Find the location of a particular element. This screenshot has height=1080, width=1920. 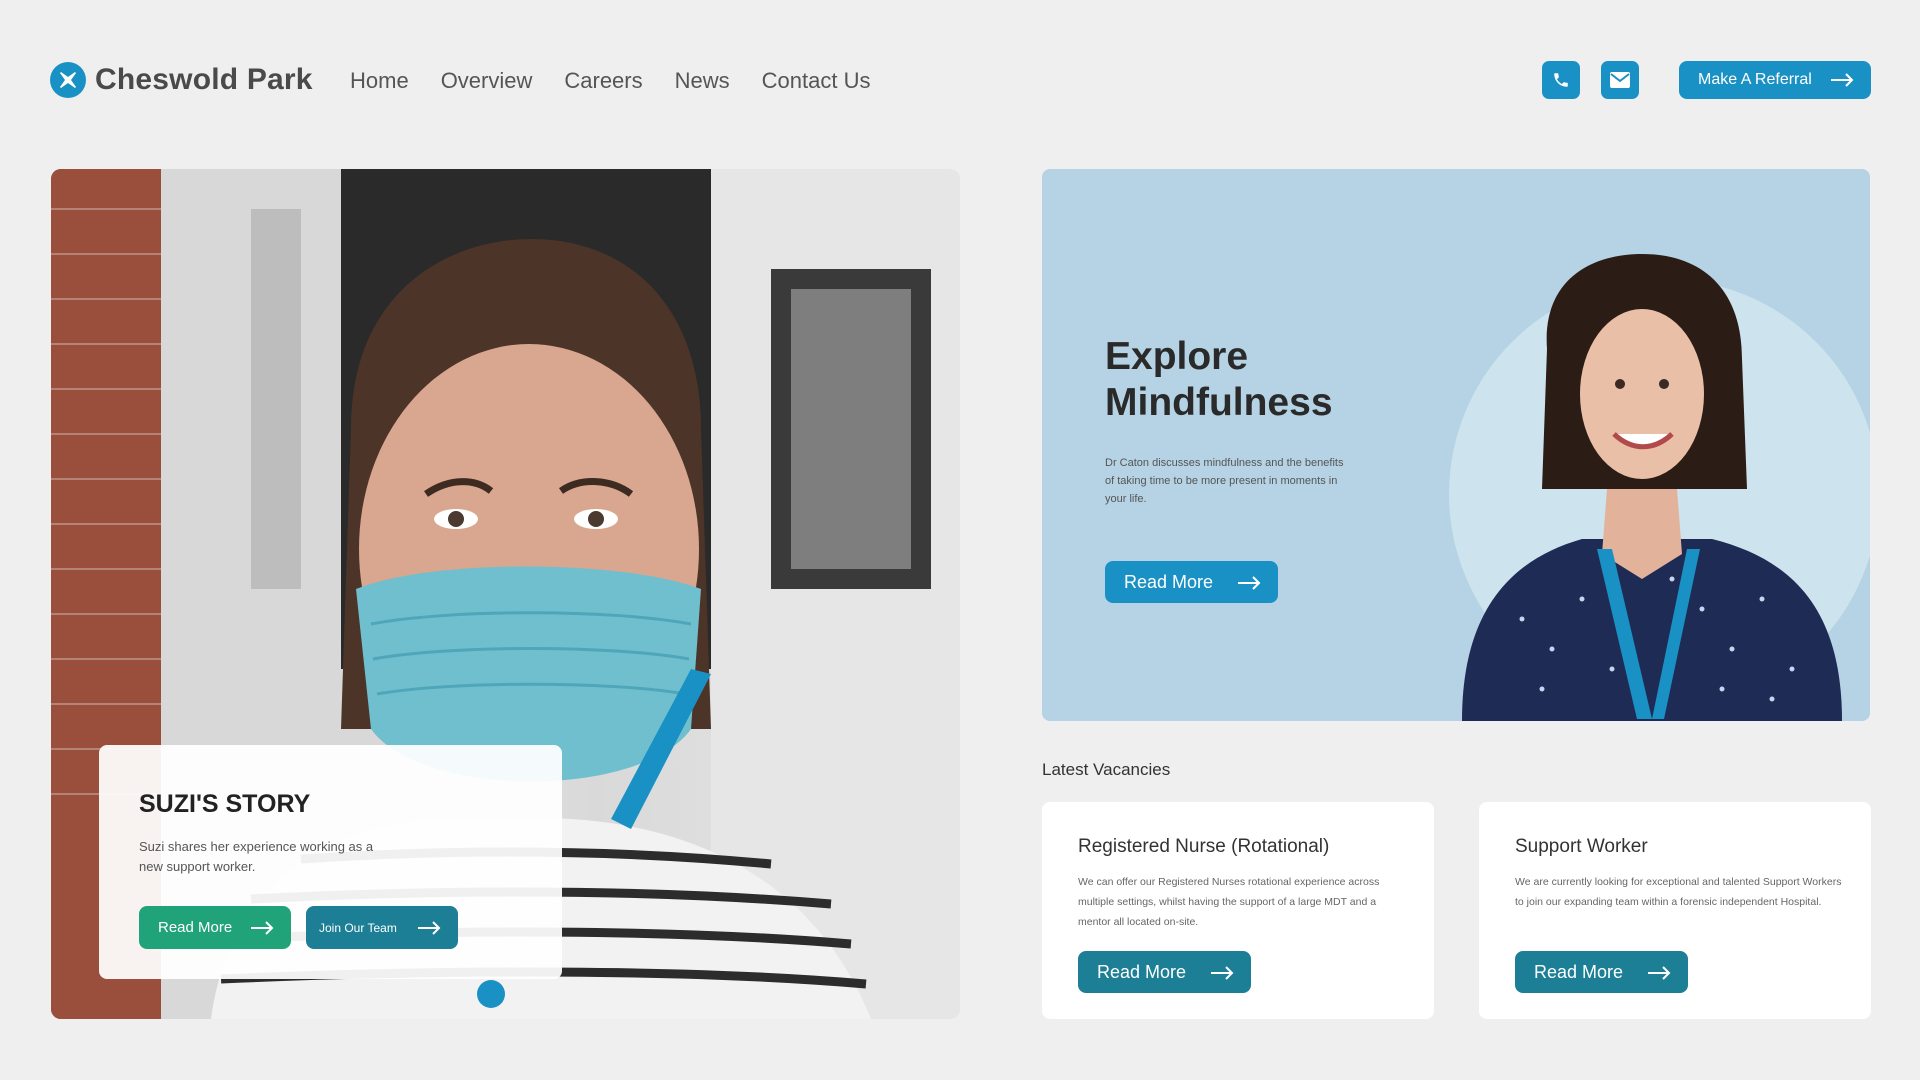

nav-overview: Overview is located at coordinates (487, 81).